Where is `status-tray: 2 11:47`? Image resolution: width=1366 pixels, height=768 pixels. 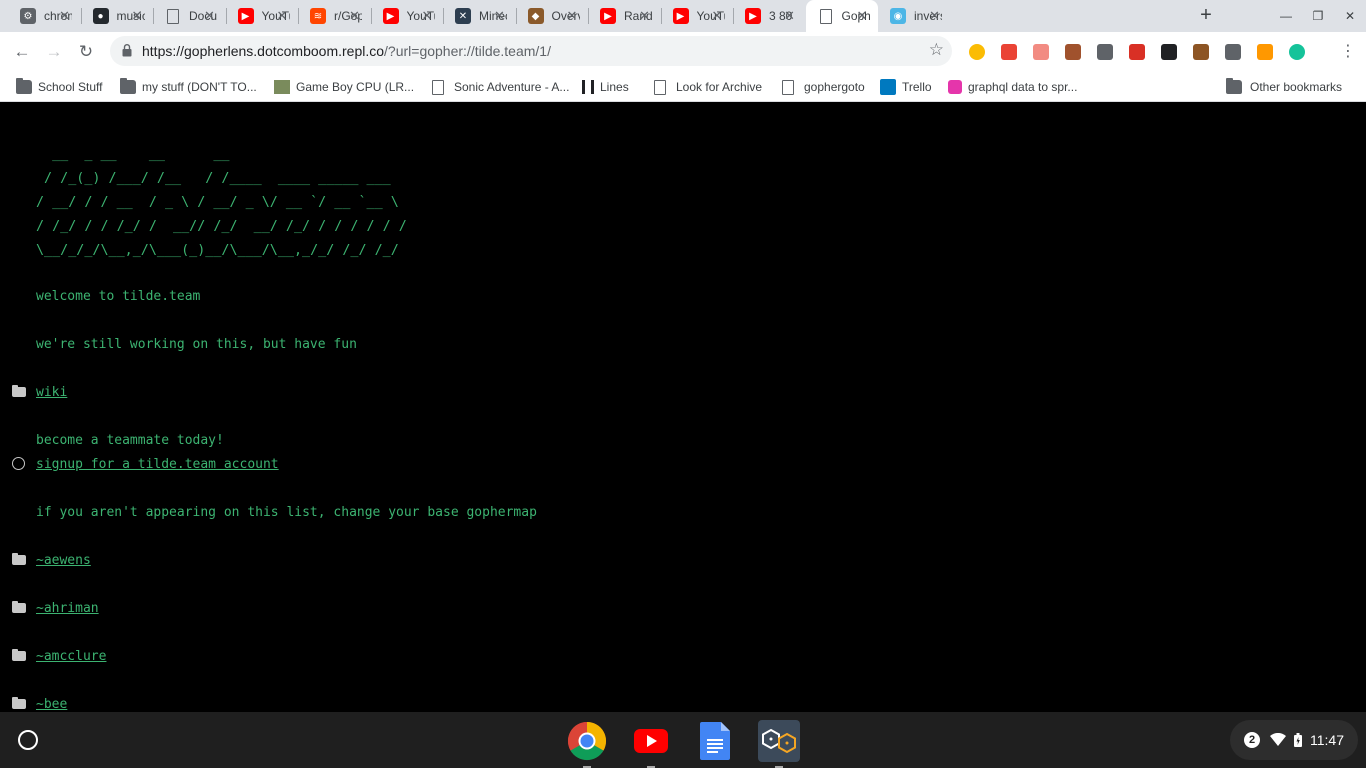
status-tray: 2 11:47 is located at coordinates (1294, 740).